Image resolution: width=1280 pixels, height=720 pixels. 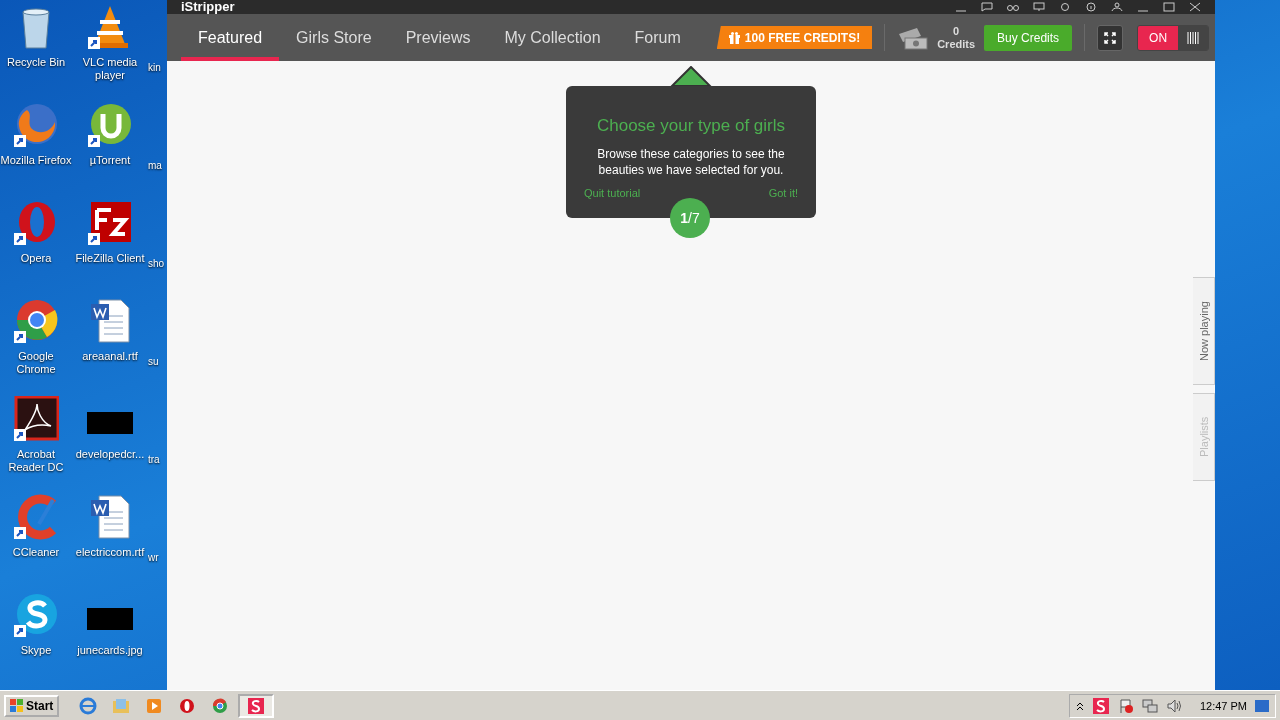 I want to click on desktop-icon-label: ma, so click(x=155, y=165).